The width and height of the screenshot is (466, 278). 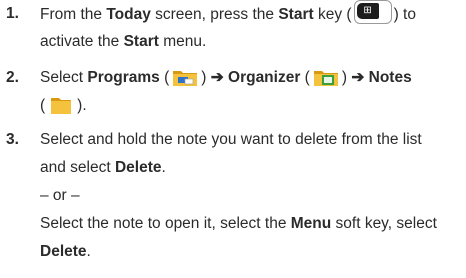 I want to click on text: soft key, select, so click(x=384, y=223).